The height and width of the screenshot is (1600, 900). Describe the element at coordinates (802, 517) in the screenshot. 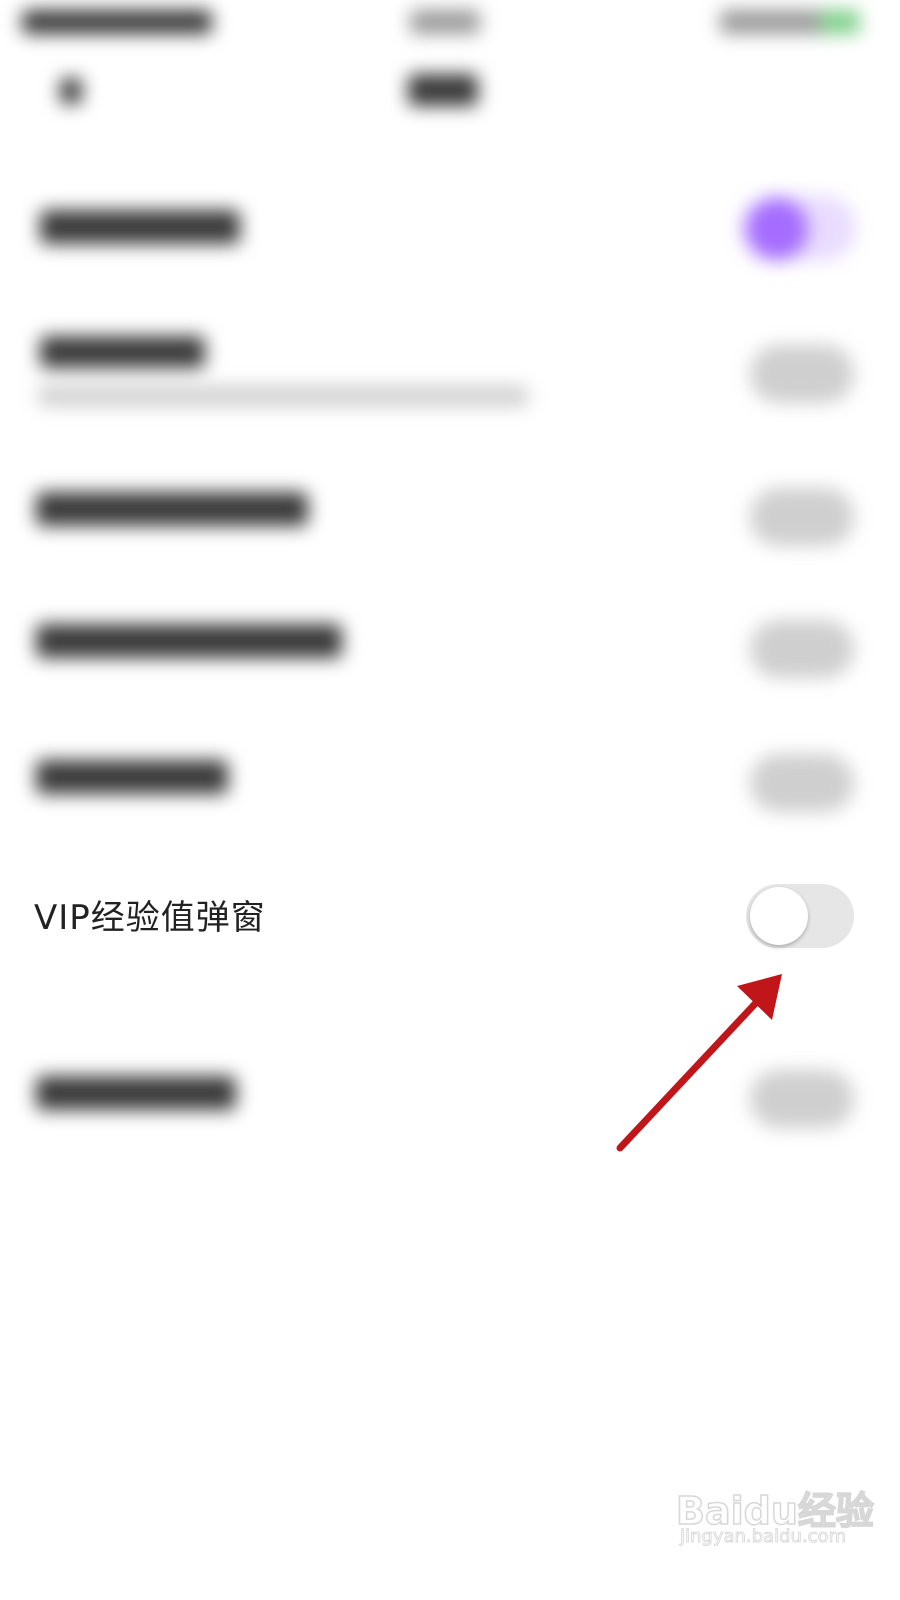

I see `row-3-toggle` at that location.